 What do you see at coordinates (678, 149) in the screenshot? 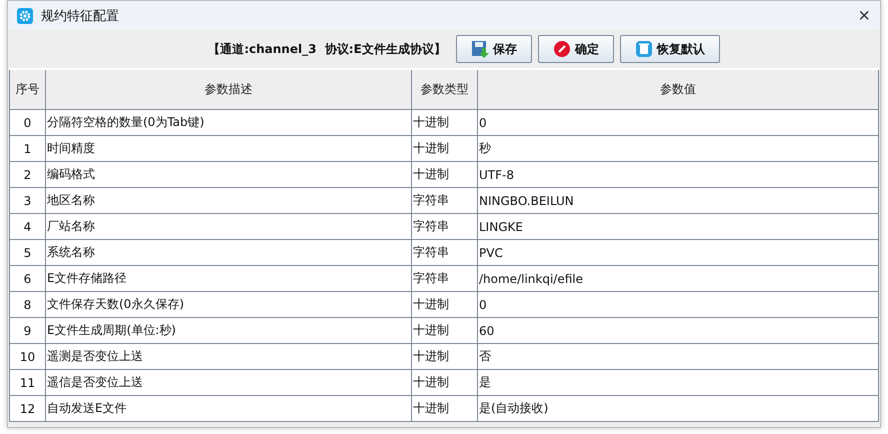
I see `table-cell: 秒` at bounding box center [678, 149].